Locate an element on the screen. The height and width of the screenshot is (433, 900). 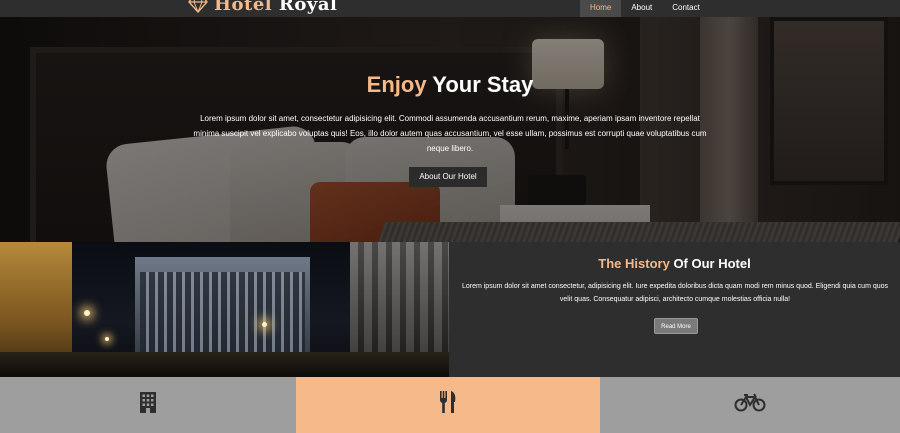
hero-title-rest: Your Stay is located at coordinates (483, 84).